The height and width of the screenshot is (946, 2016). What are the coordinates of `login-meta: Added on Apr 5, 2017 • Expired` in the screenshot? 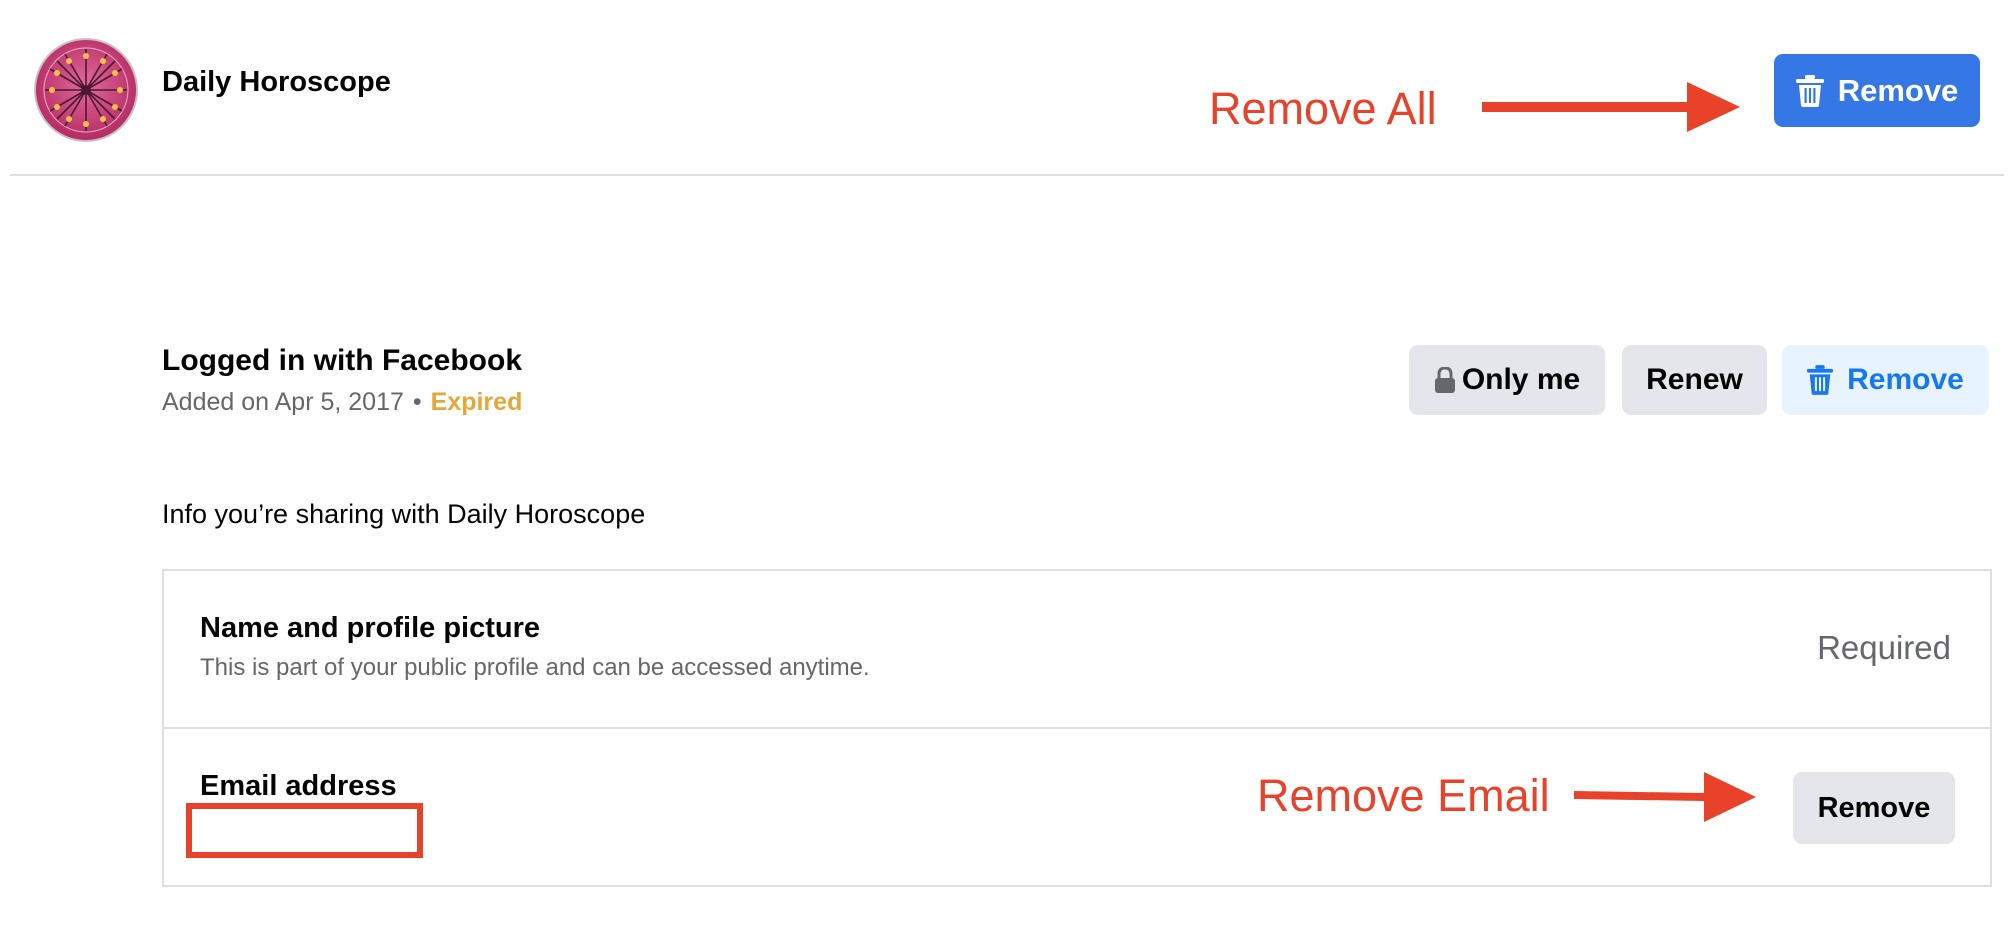 It's located at (342, 402).